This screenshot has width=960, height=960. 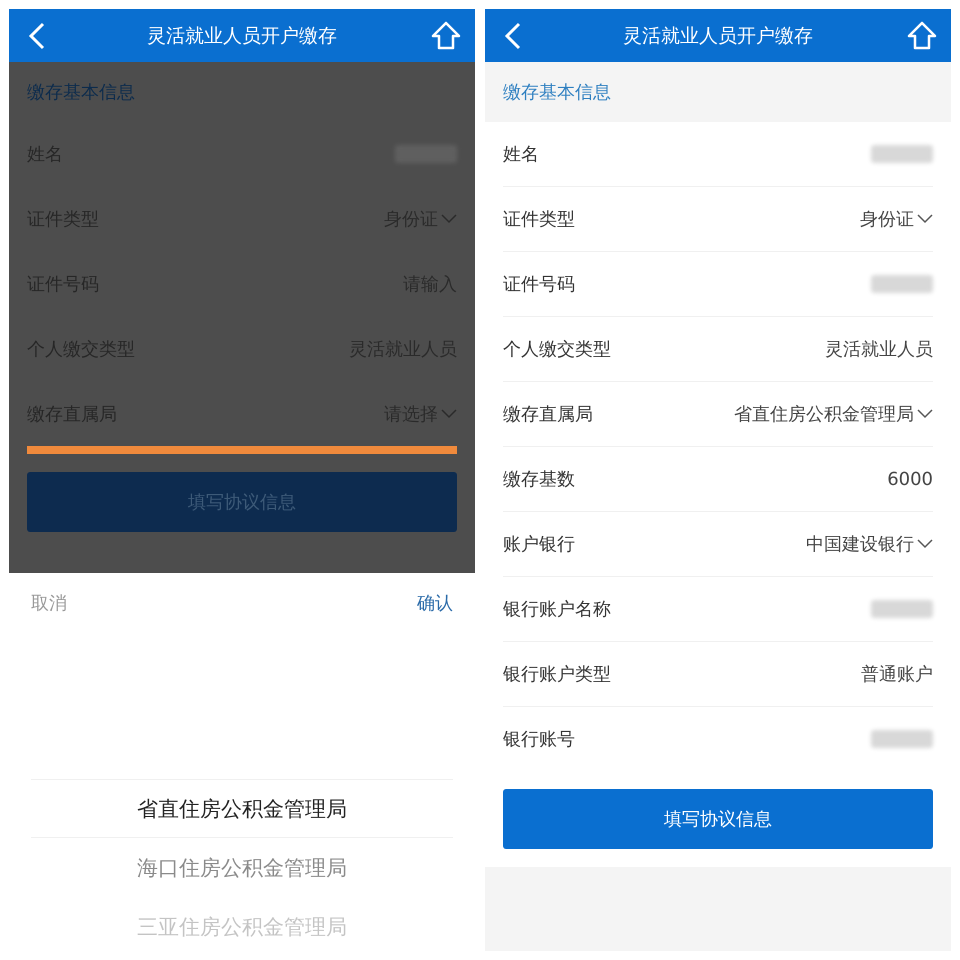 What do you see at coordinates (242, 926) in the screenshot?
I see `picker-option: 三亚住房公积金管理局` at bounding box center [242, 926].